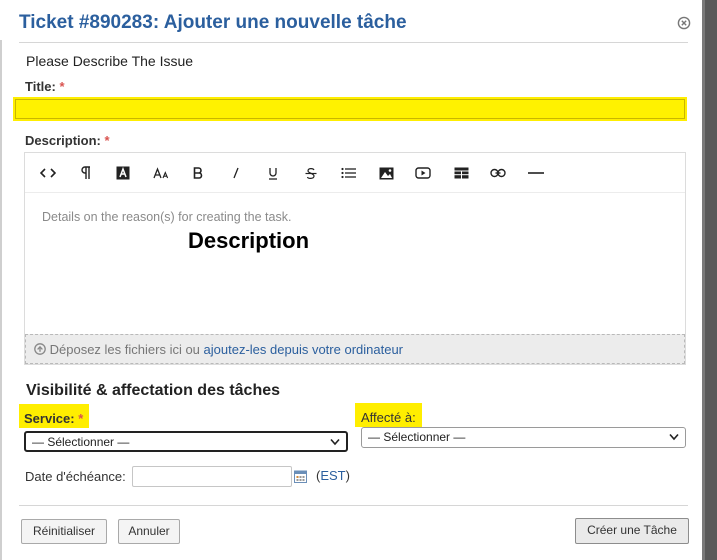 The height and width of the screenshot is (560, 717). I want to click on bold-icon, so click(198, 173).